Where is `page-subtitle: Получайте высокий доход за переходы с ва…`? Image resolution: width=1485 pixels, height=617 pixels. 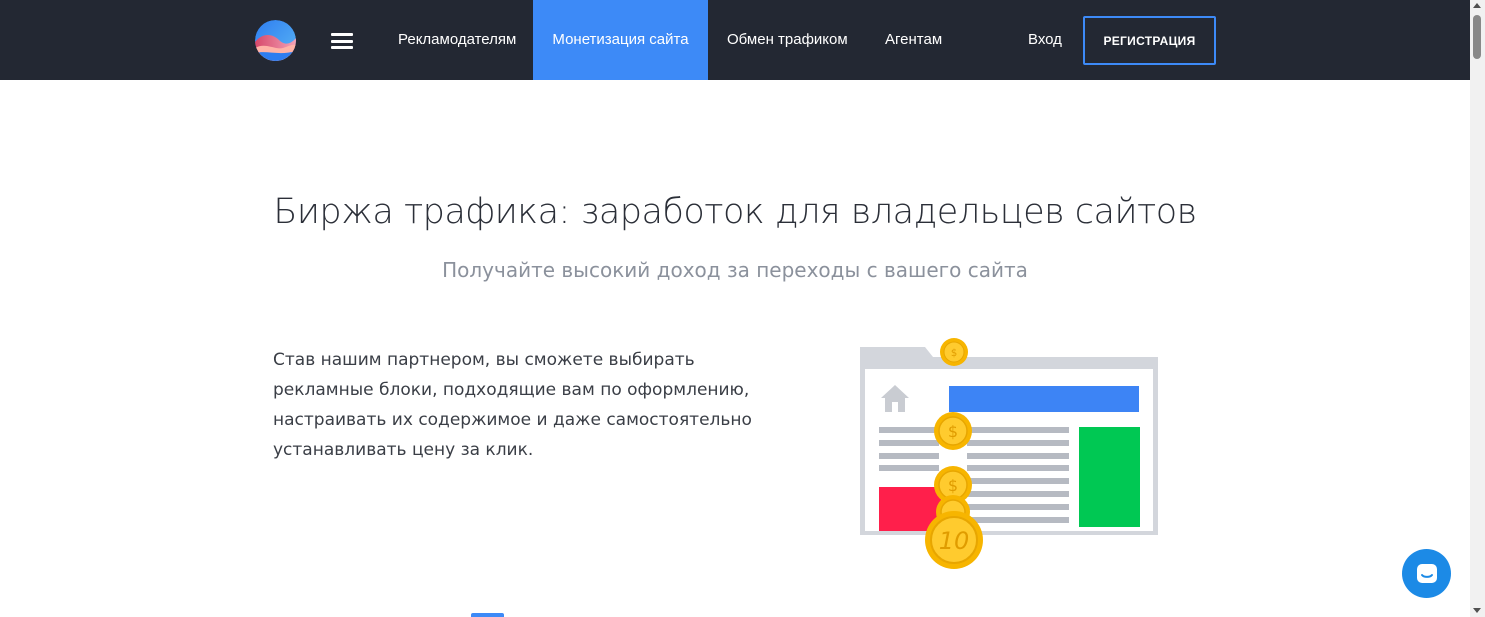
page-subtitle: Получайте высокий доход за переходы с ва… is located at coordinates (735, 270).